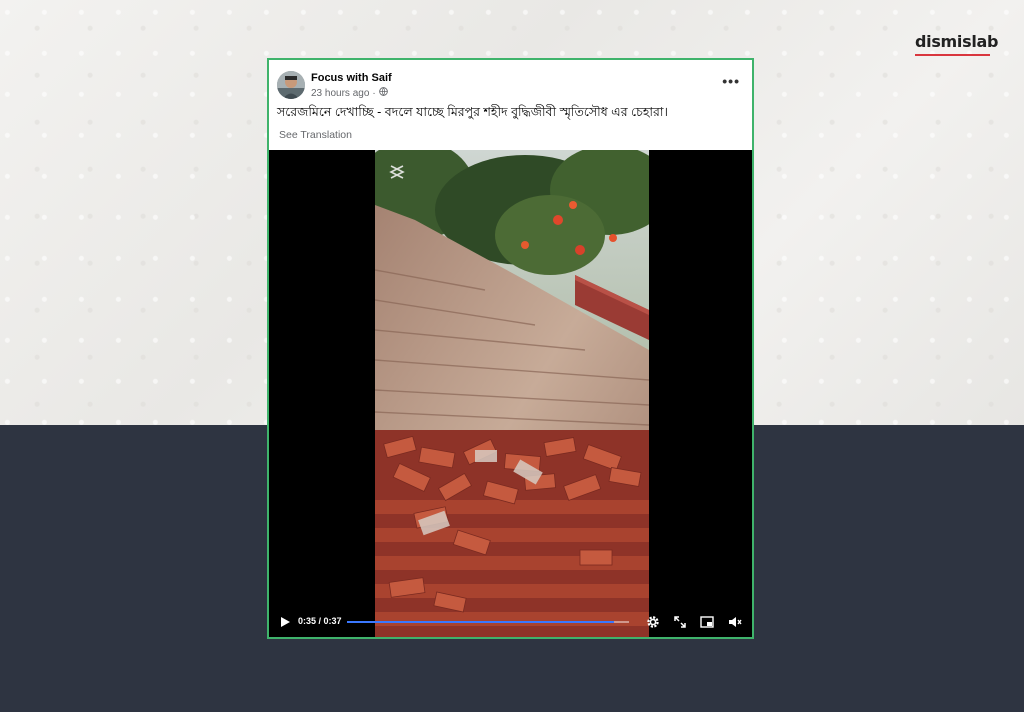 This screenshot has height=712, width=1024. Describe the element at coordinates (480, 622) in the screenshot. I see `progress-fill` at that location.